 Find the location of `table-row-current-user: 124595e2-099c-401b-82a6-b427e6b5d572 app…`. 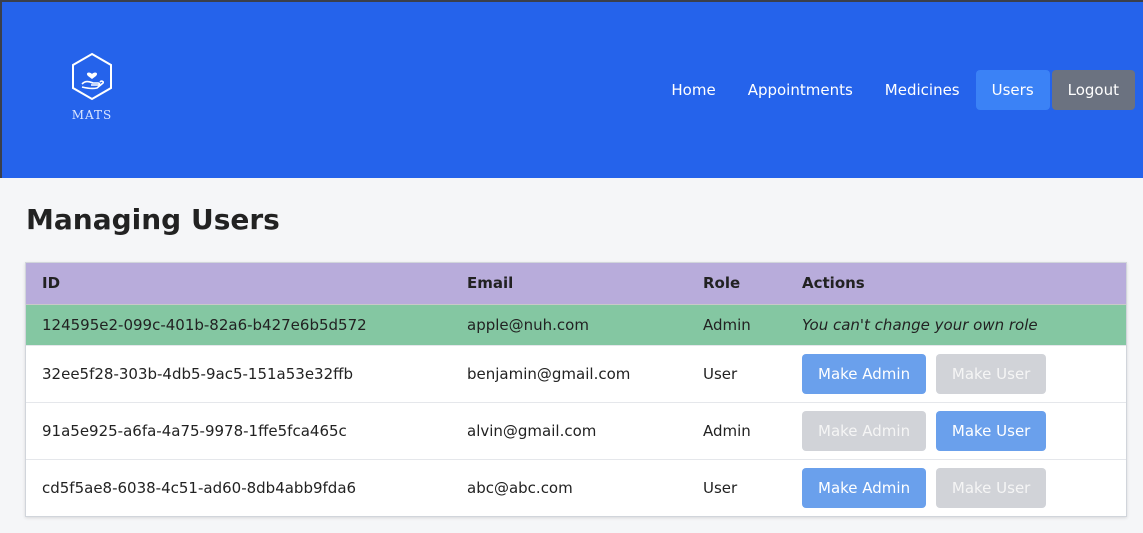

table-row-current-user: 124595e2-099c-401b-82a6-b427e6b5d572 app… is located at coordinates (576, 324).